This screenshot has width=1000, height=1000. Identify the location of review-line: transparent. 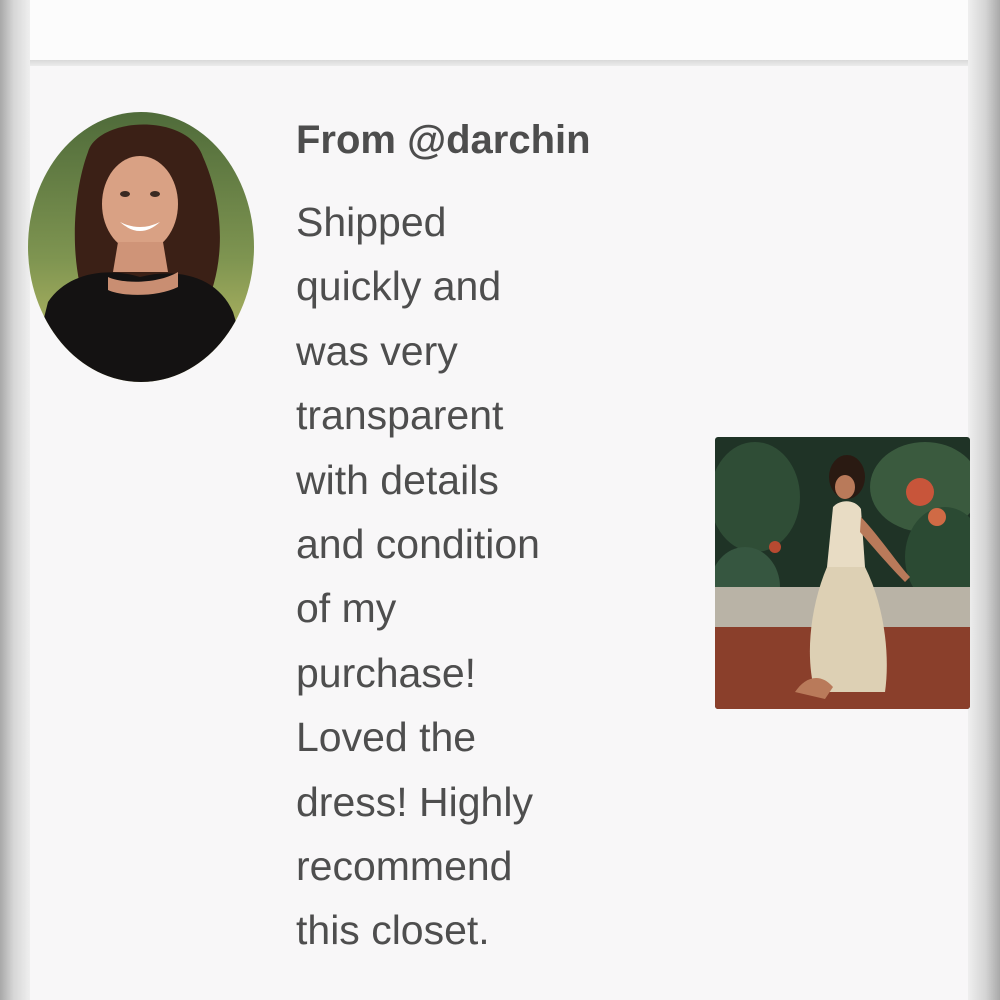
(400, 415).